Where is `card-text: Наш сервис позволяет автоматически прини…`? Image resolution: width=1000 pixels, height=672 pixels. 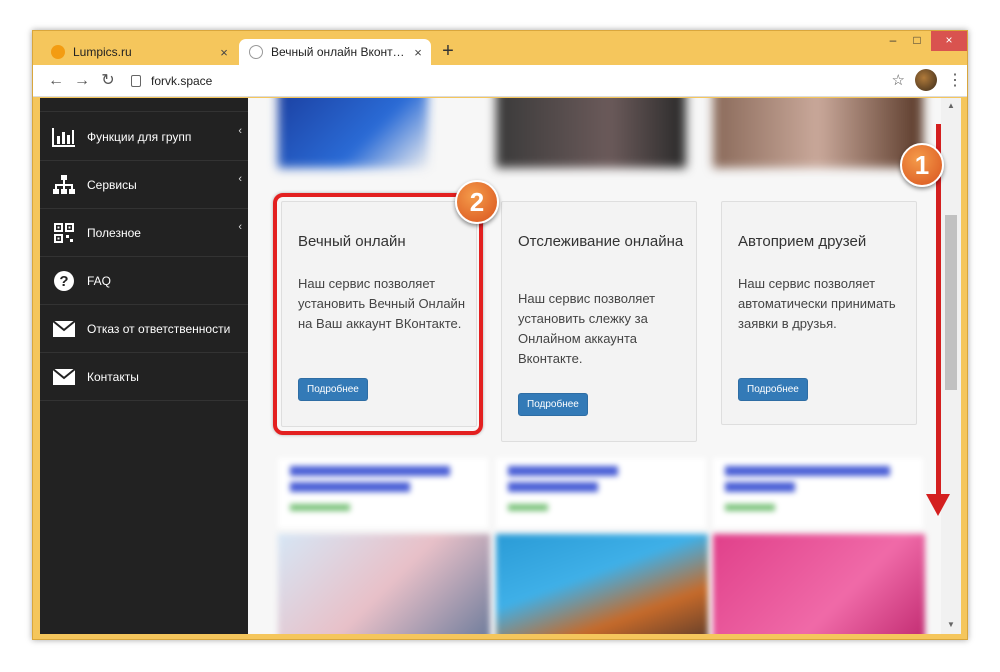 card-text: Наш сервис позволяет автоматически прини… is located at coordinates (817, 303).